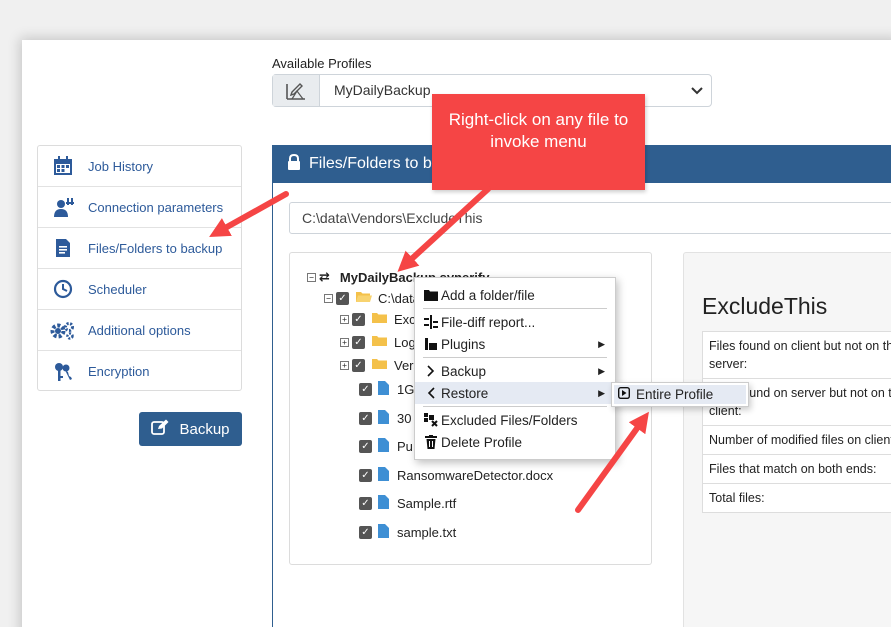 This screenshot has width=891, height=627. Describe the element at coordinates (160, 429) in the screenshot. I see `edit-box-icon` at that location.